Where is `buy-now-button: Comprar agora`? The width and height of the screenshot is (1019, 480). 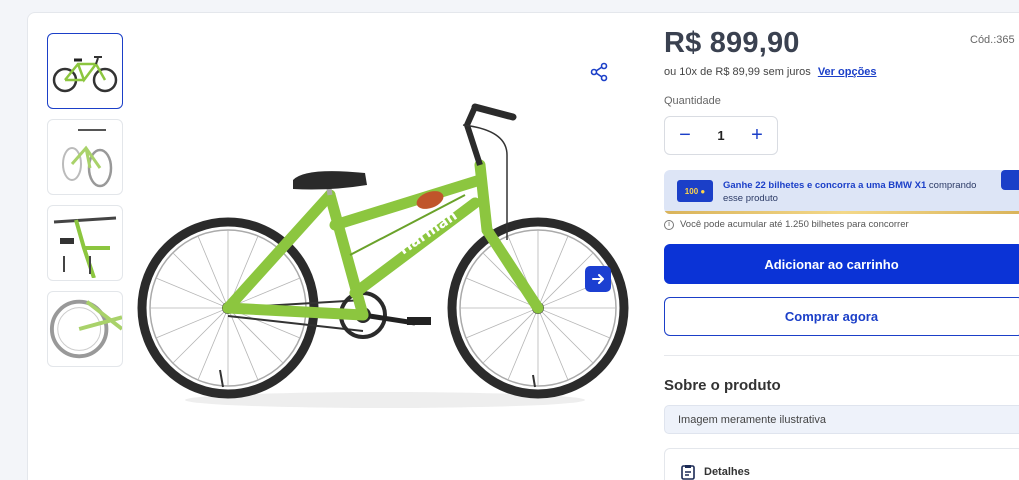
buy-now-button: Comprar agora is located at coordinates (841, 316).